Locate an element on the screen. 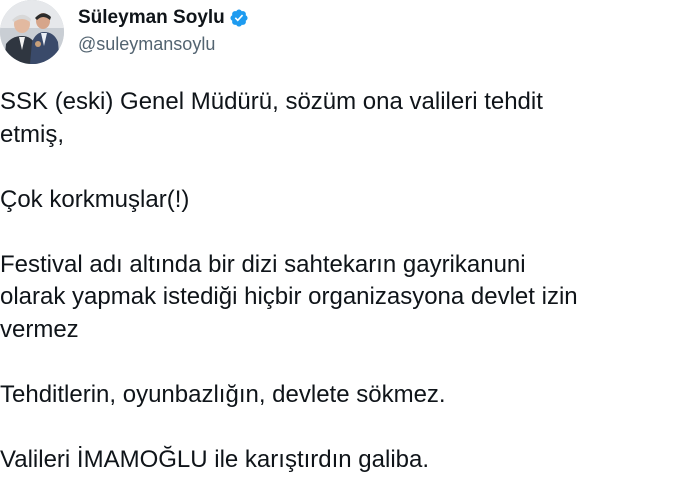 The image size is (691, 502). tweet-line: etmiş, is located at coordinates (32, 134).